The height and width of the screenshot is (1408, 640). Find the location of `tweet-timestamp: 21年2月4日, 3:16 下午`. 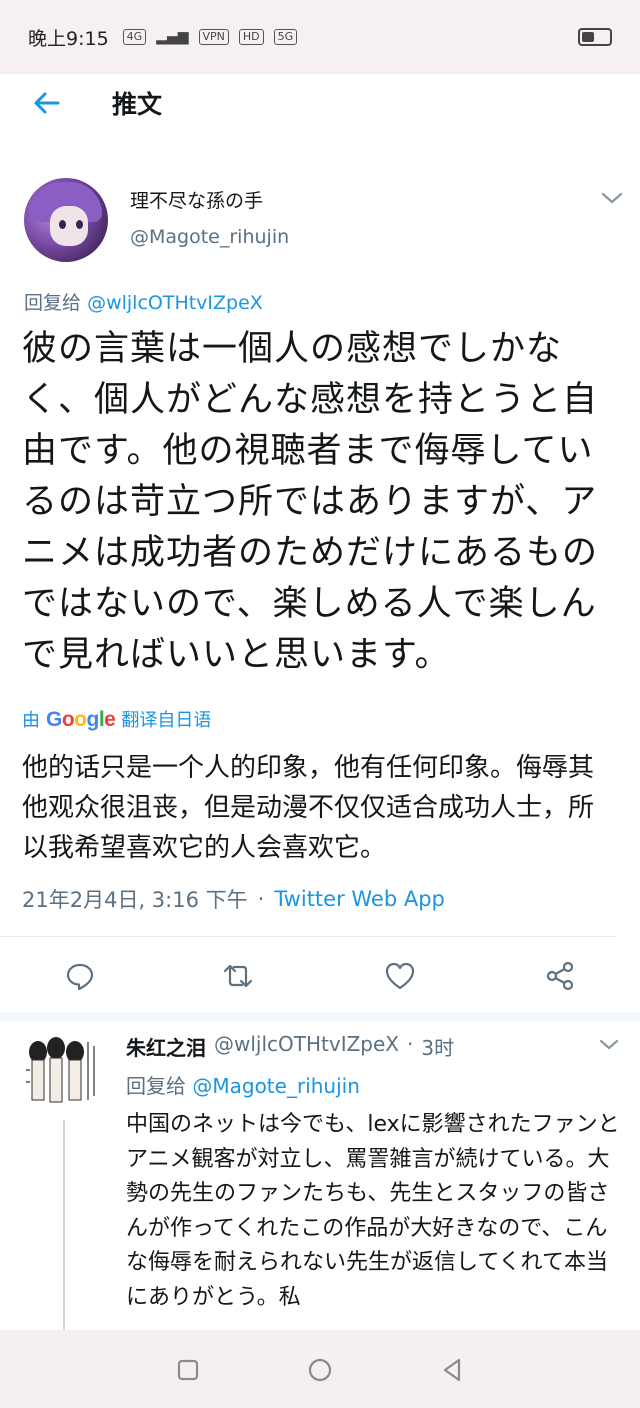

tweet-timestamp: 21年2月4日, 3:16 下午 is located at coordinates (135, 899).